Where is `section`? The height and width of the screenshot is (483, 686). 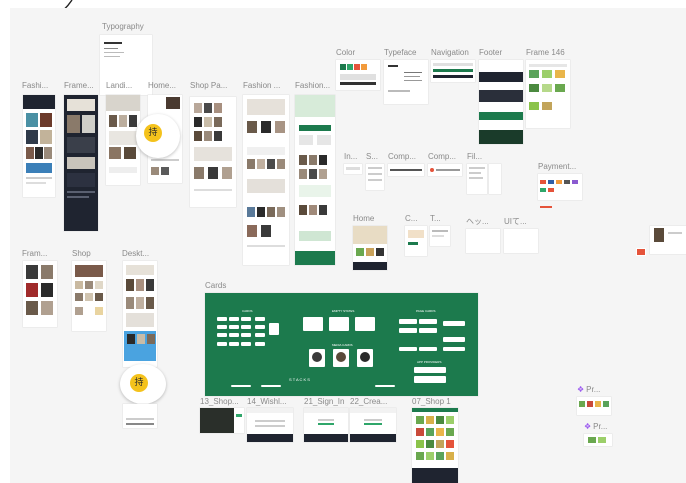
section is located at coordinates (315, 191).